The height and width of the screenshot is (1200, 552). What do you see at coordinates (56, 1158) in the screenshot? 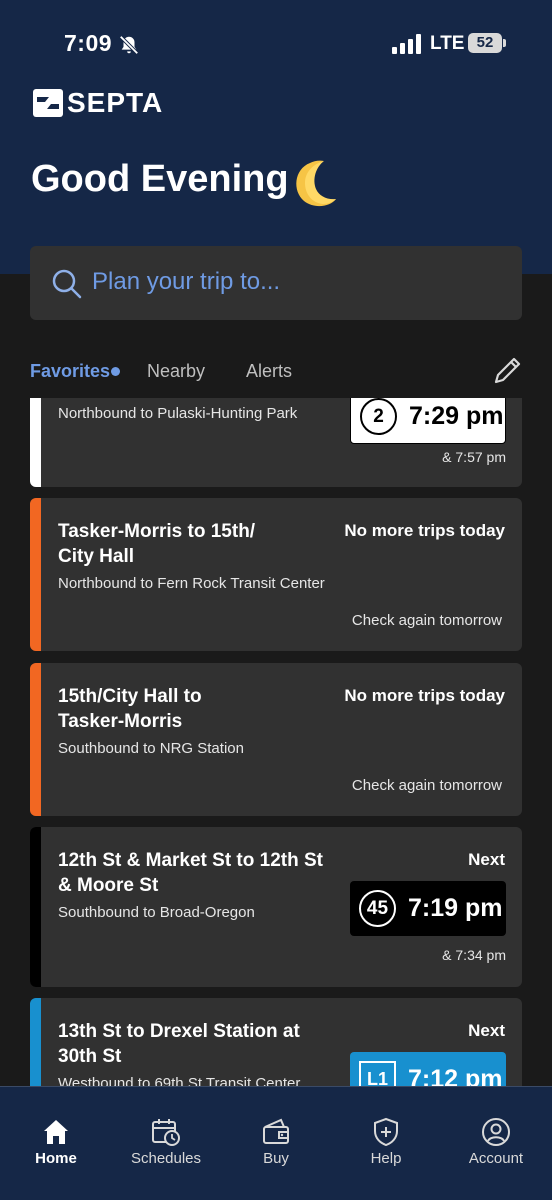
I see `nav-label: Home` at bounding box center [56, 1158].